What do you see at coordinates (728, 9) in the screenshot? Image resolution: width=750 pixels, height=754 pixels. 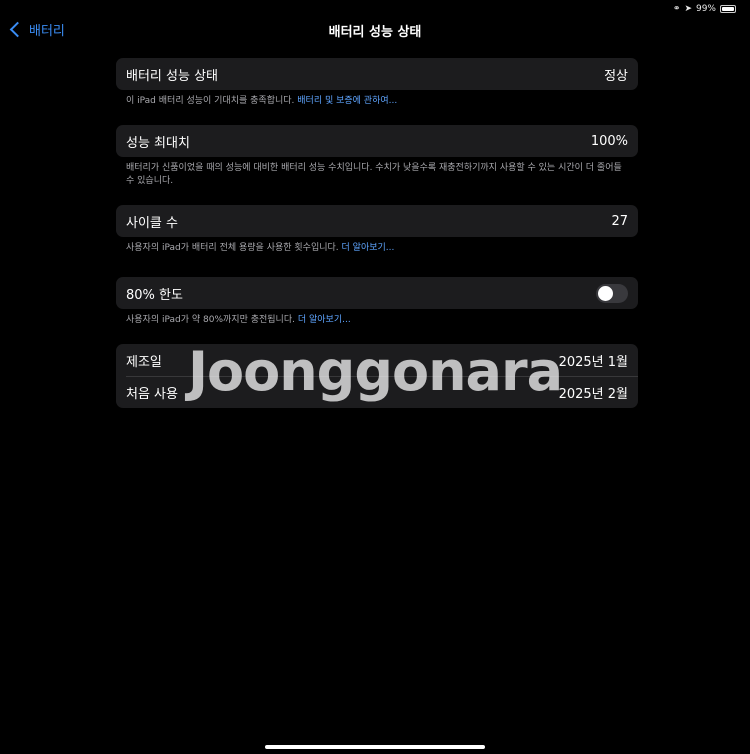 I see `battery-icon` at bounding box center [728, 9].